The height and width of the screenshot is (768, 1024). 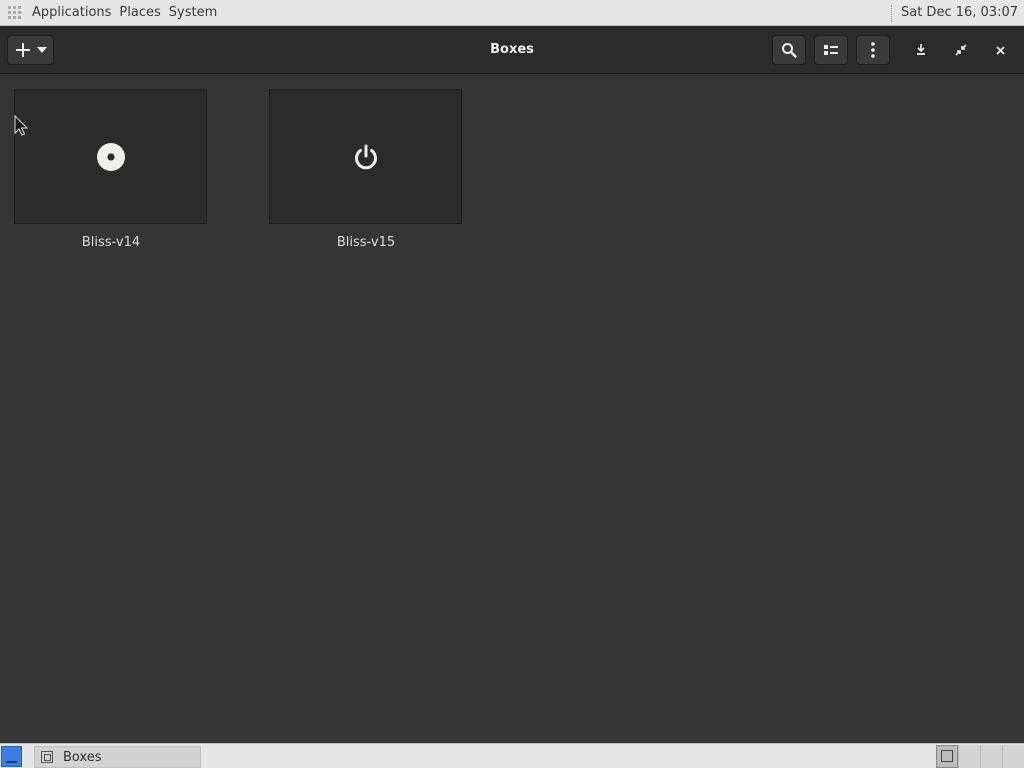 I want to click on power-icon, so click(x=365, y=156).